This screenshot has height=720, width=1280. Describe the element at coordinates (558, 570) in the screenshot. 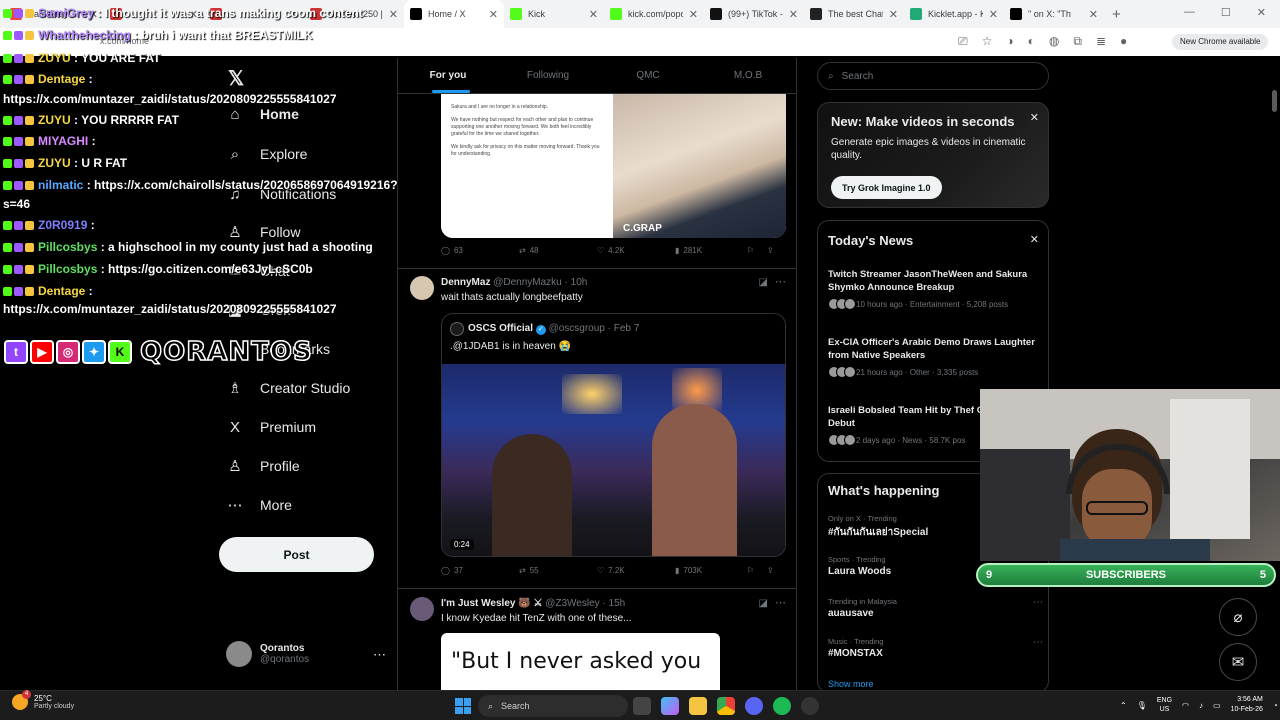

I see `repost-button: ⇄ 55` at that location.